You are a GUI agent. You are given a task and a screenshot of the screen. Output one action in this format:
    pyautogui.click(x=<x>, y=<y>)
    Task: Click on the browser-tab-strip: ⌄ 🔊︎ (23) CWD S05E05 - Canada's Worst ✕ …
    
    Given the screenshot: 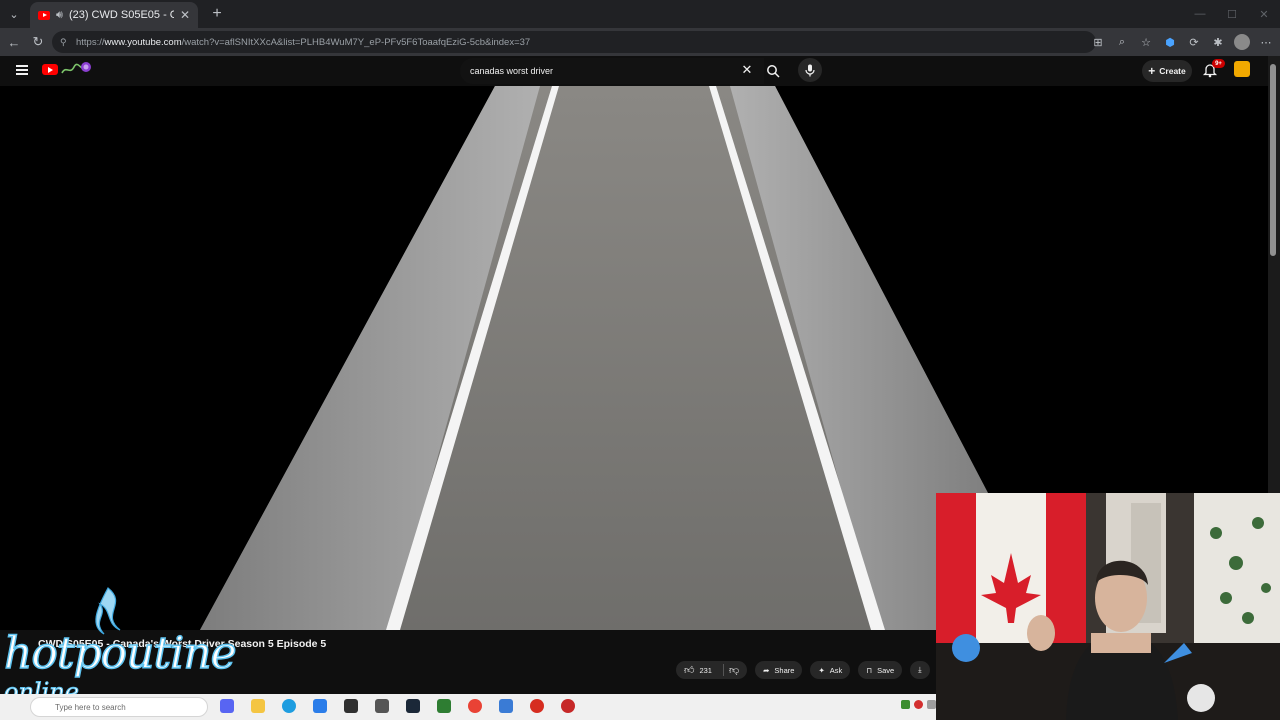 What is the action you would take?
    pyautogui.click(x=640, y=14)
    